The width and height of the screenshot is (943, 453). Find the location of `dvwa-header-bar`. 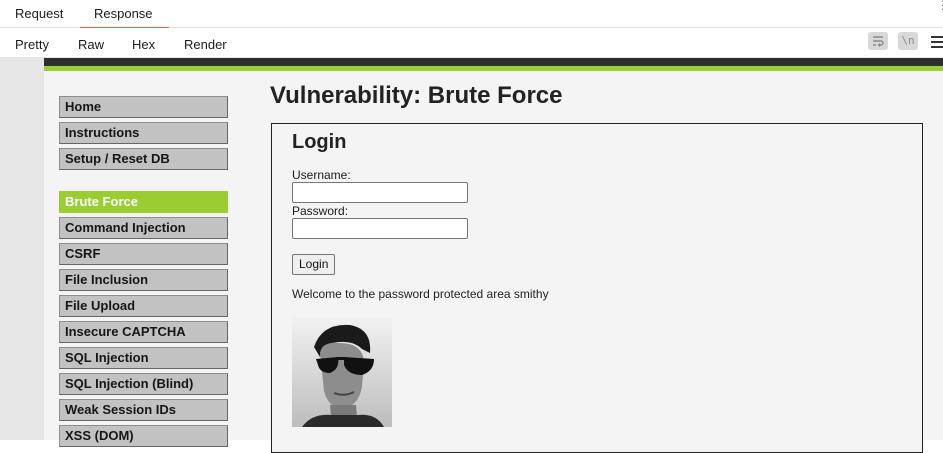

dvwa-header-bar is located at coordinates (493, 62).